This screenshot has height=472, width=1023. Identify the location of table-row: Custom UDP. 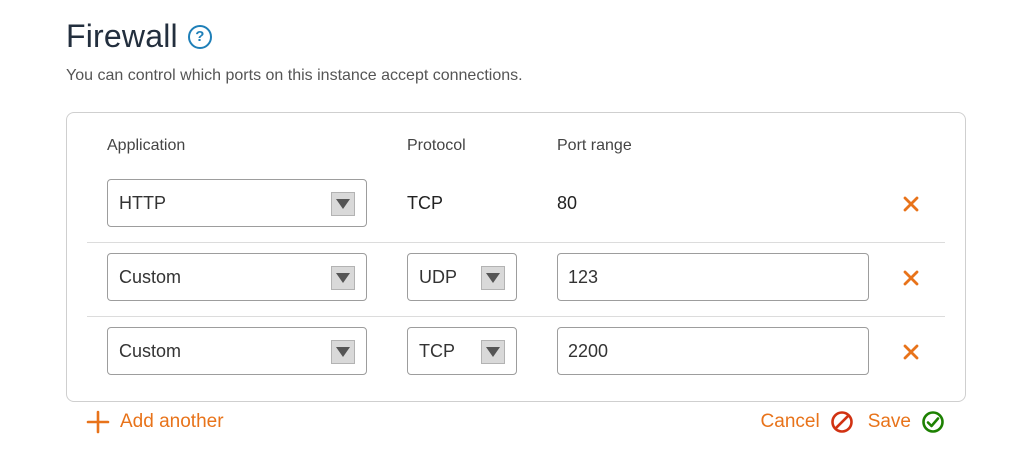
(516, 280).